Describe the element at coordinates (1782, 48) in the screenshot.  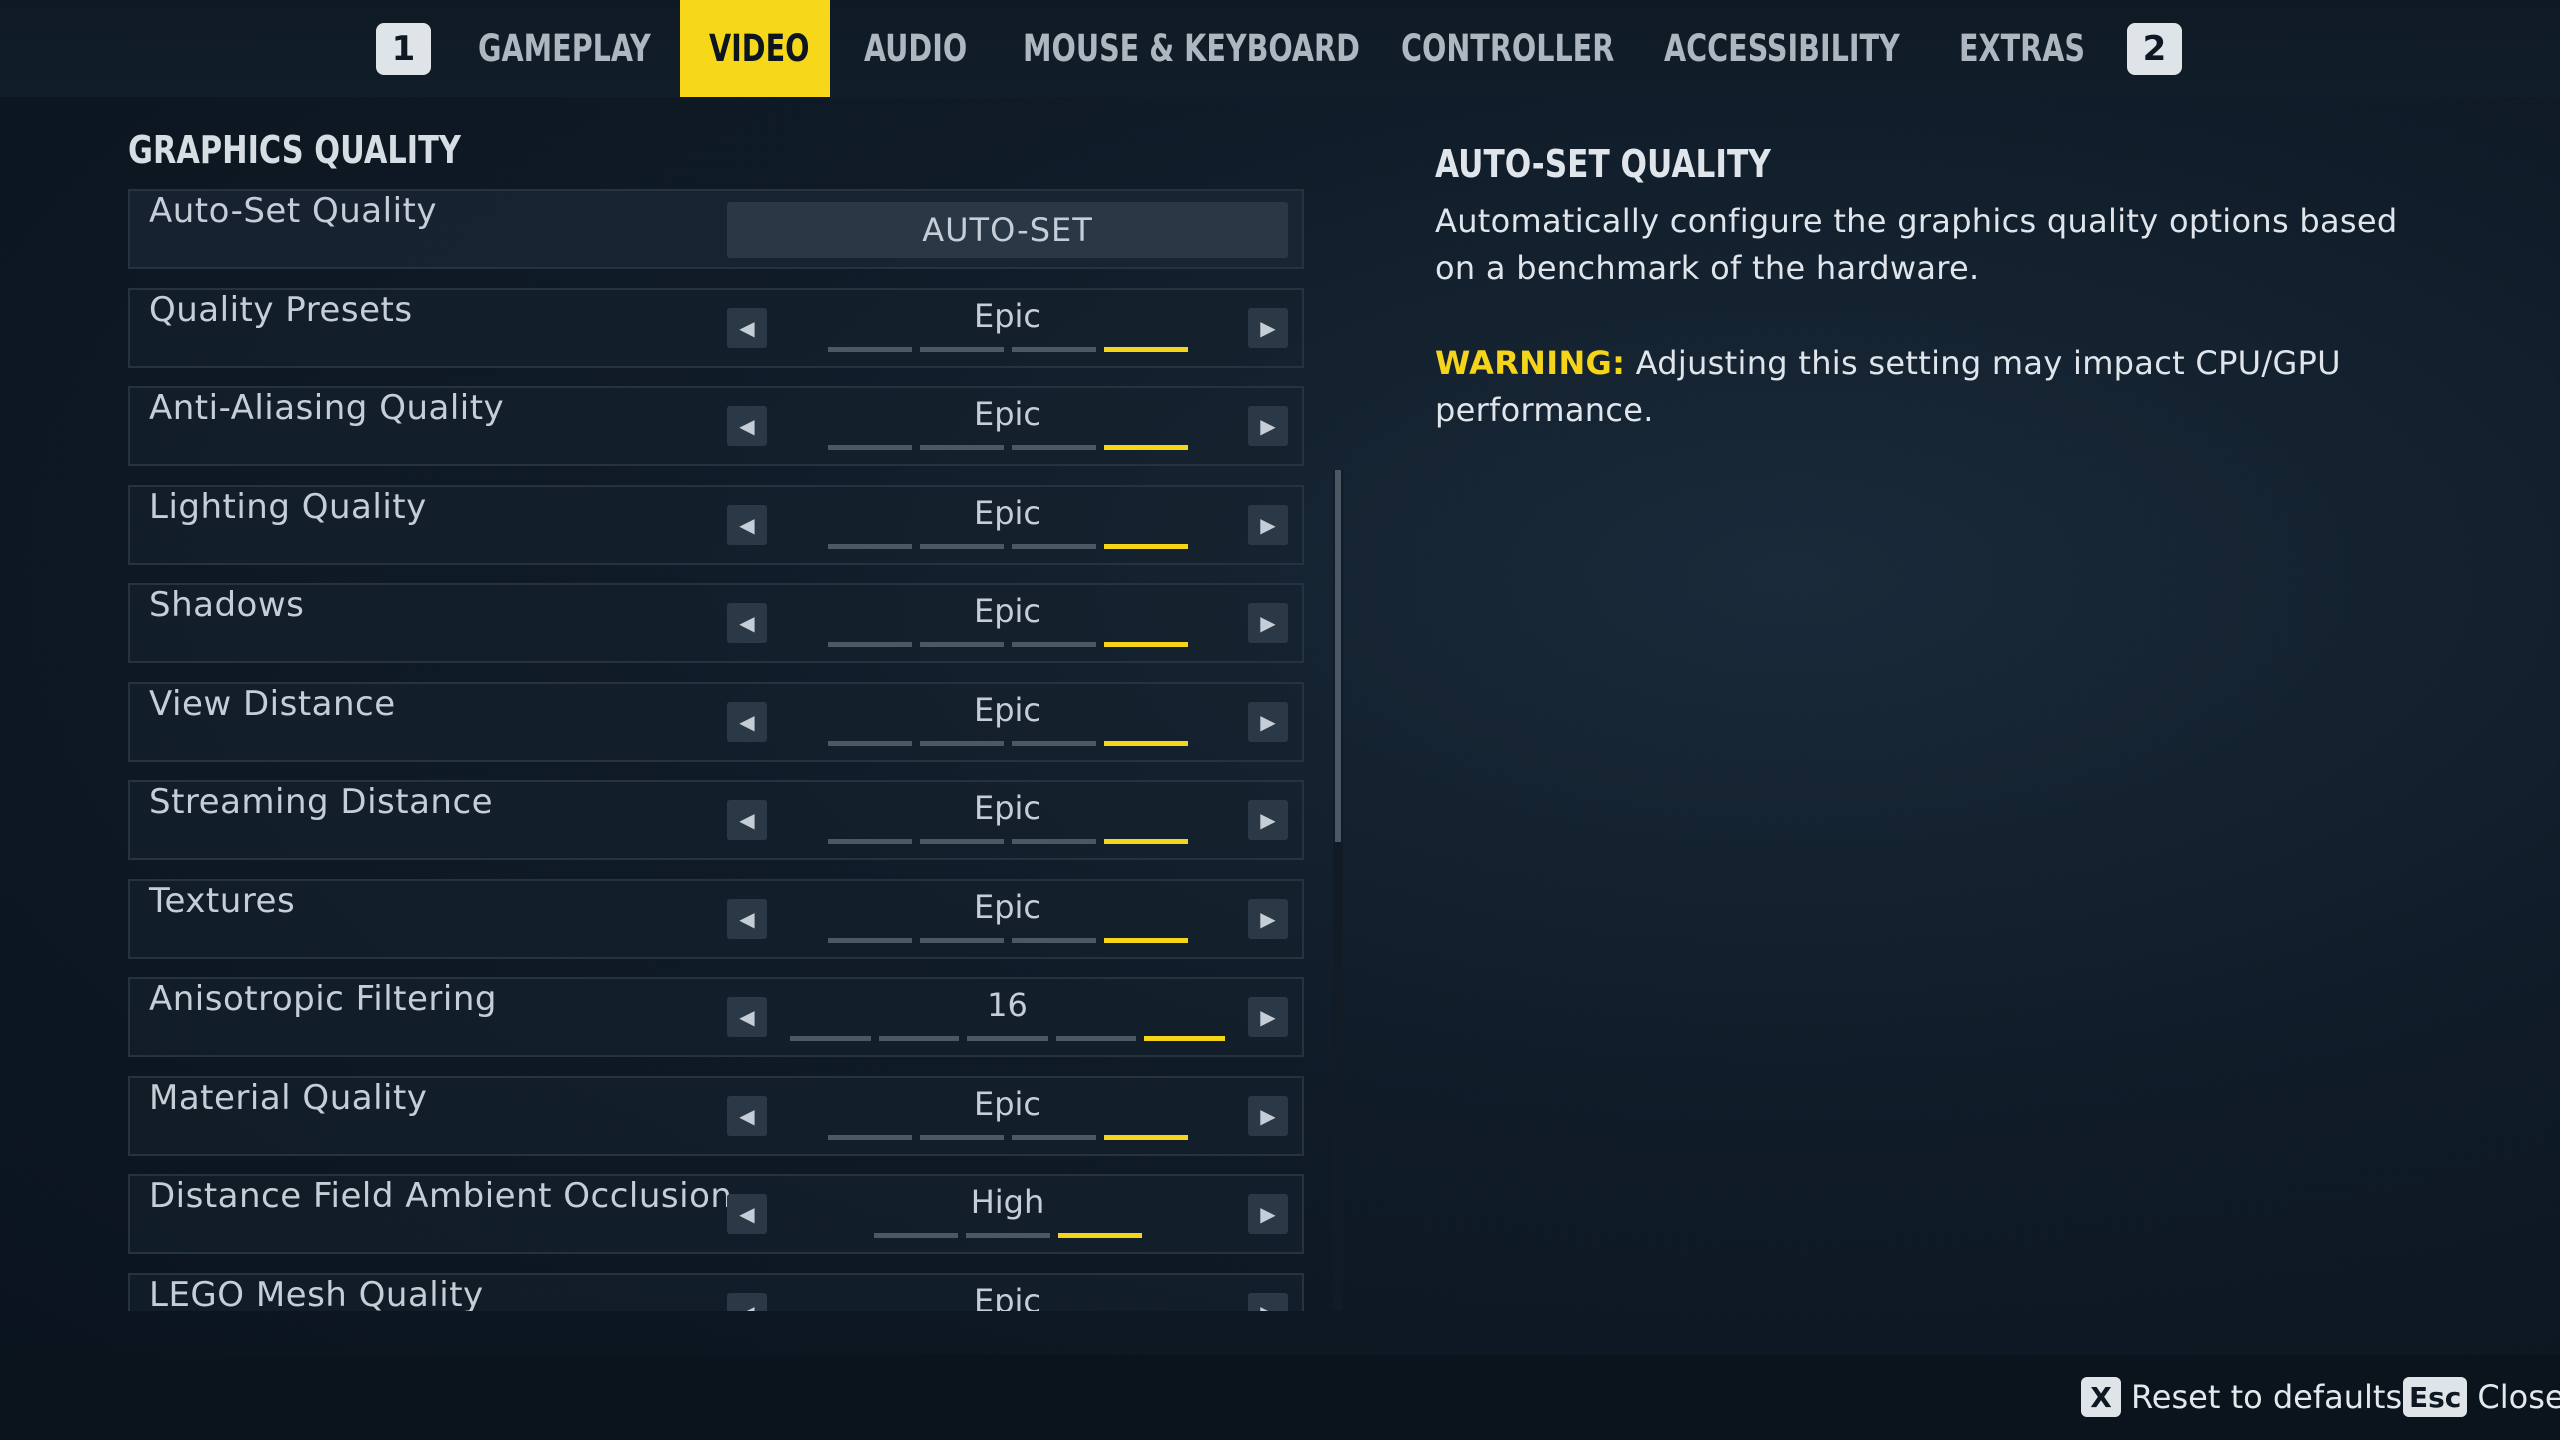
I see `tab-accessibility: ACCESSIBILITY` at that location.